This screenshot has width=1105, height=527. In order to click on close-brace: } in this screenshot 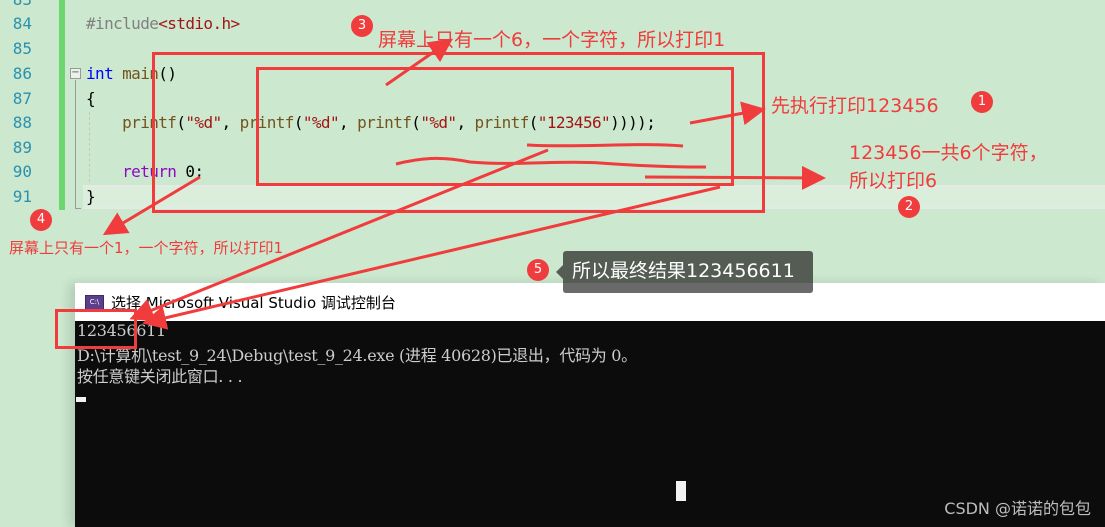, I will do `click(91, 196)`.